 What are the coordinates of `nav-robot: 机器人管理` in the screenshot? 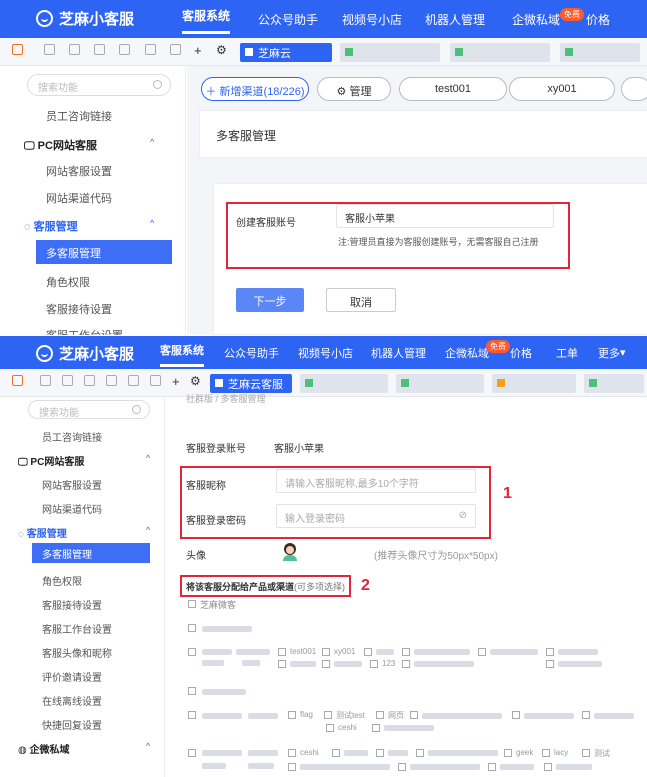 It's located at (455, 19).